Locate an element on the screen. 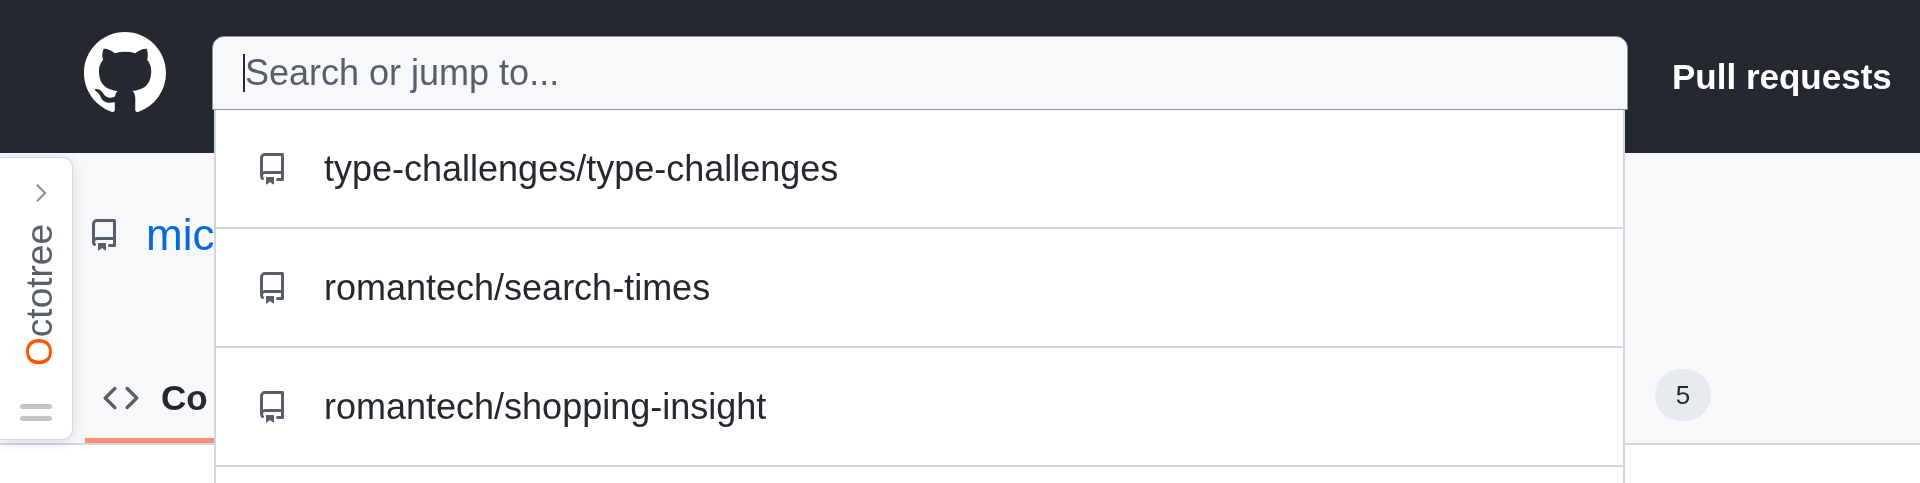 The width and height of the screenshot is (1920, 483). counter-badge: 5 is located at coordinates (1683, 395).